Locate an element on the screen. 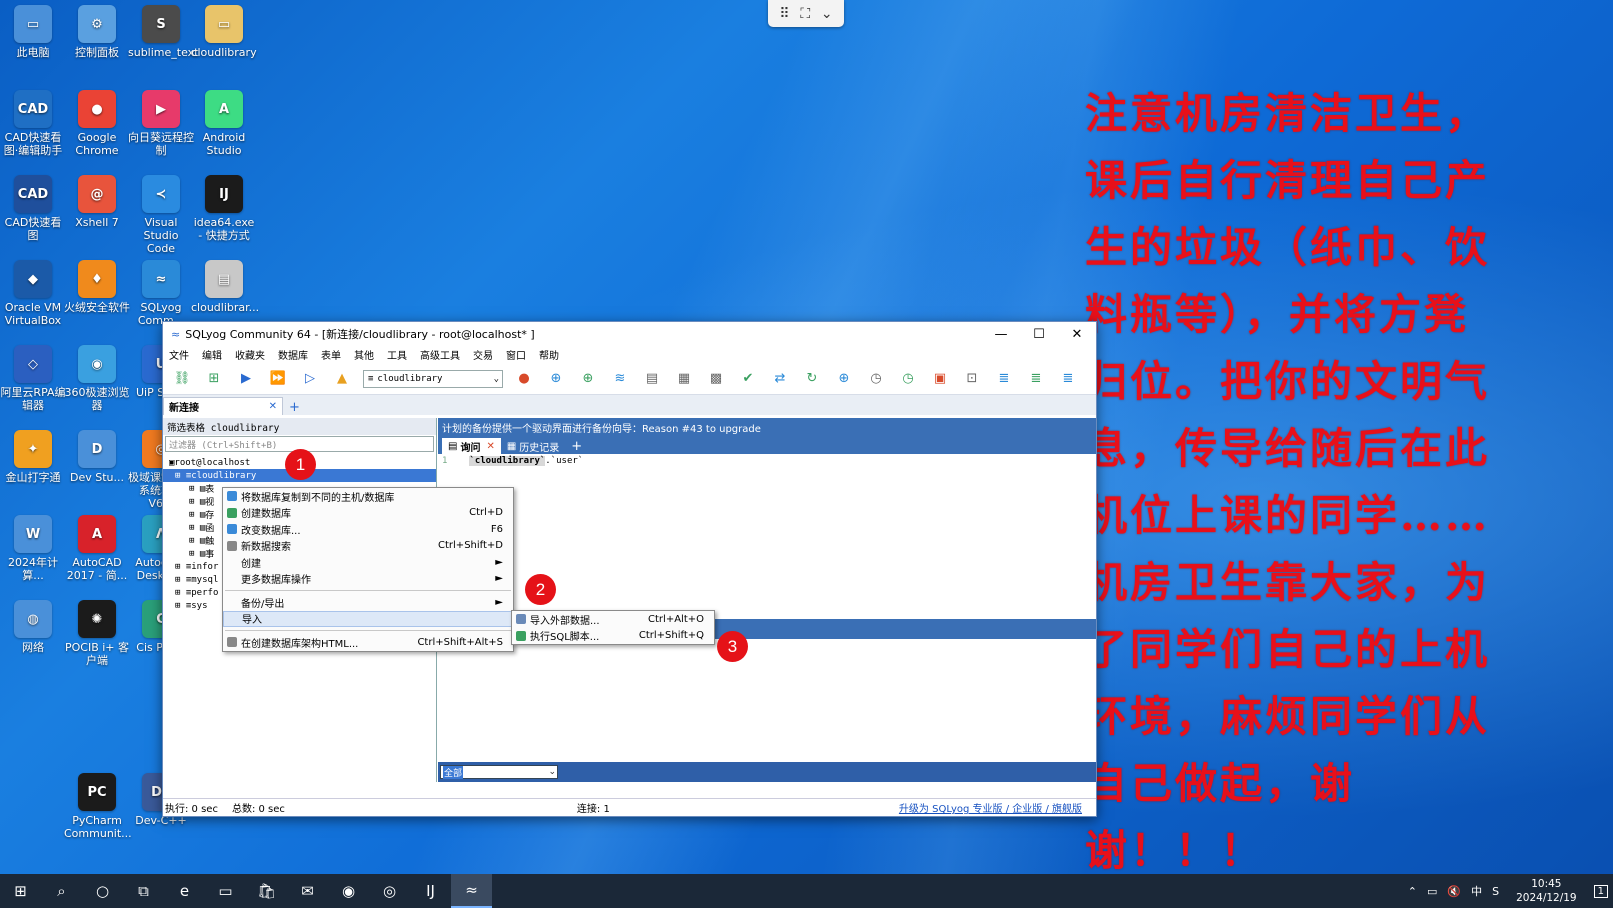 The image size is (1613, 908). menu-item: 帮助 is located at coordinates (549, 354).